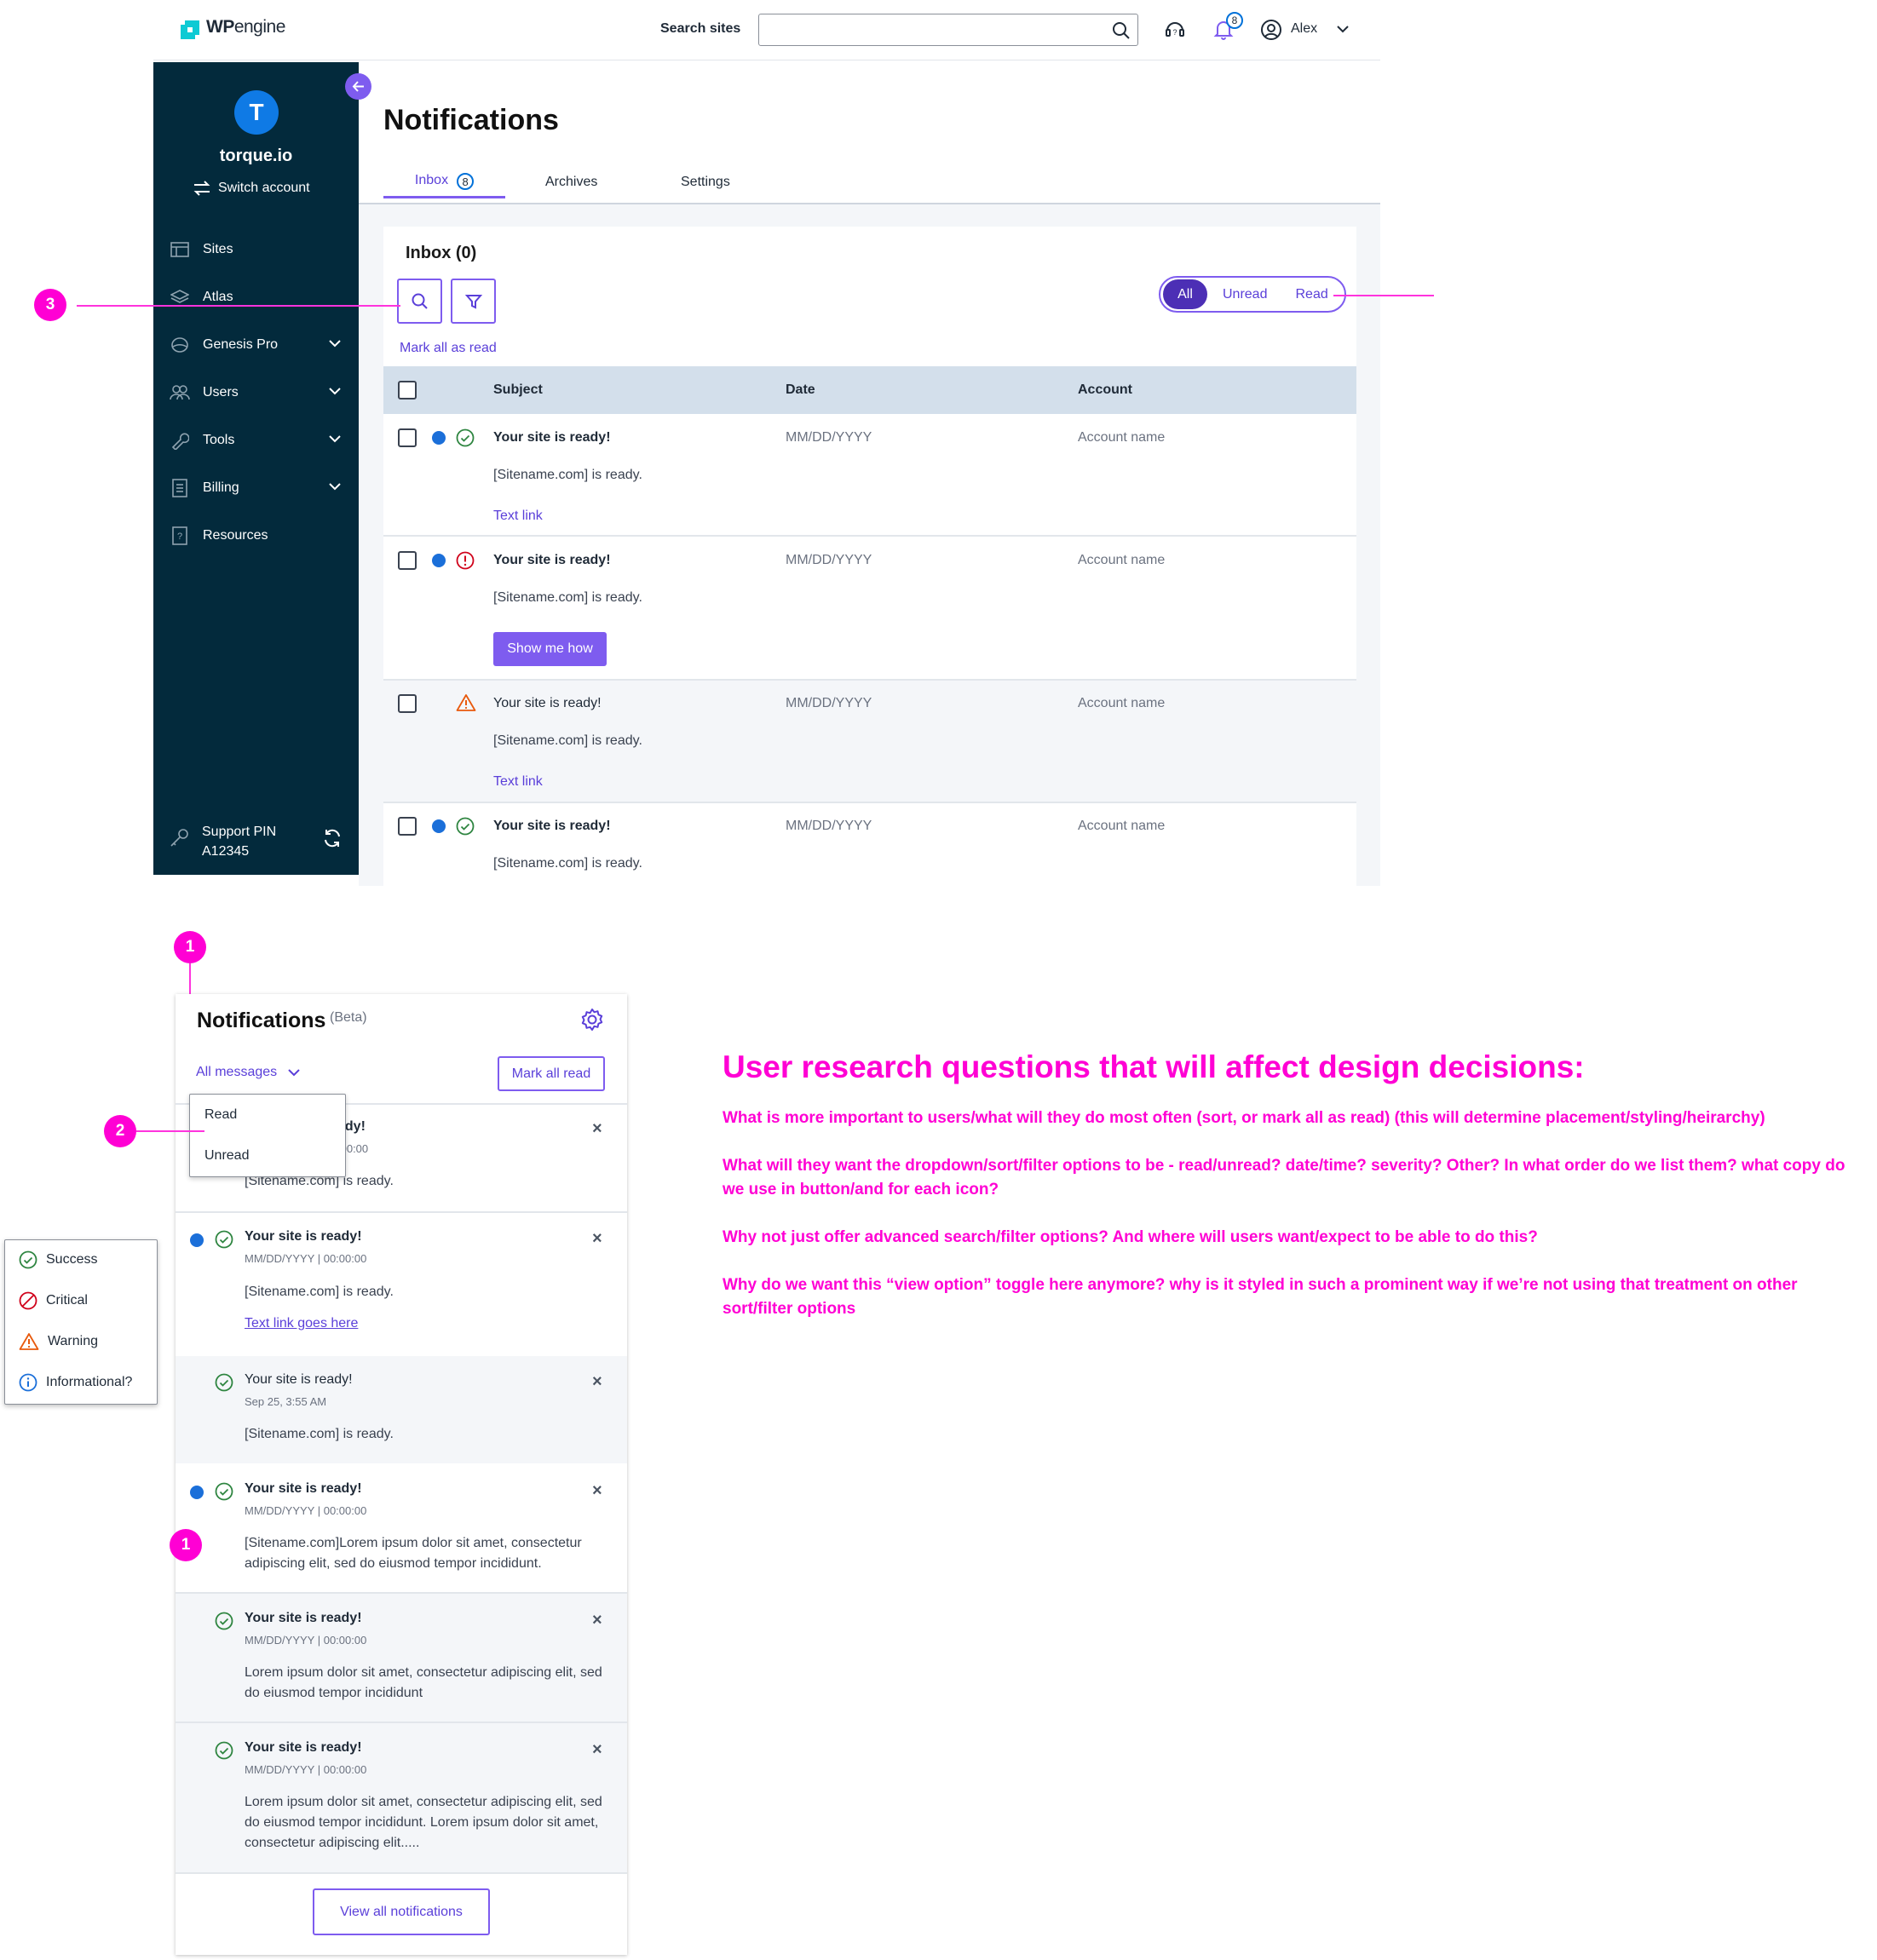 The width and height of the screenshot is (1877, 1960). What do you see at coordinates (518, 390) in the screenshot?
I see `column-header-subject: Subject` at bounding box center [518, 390].